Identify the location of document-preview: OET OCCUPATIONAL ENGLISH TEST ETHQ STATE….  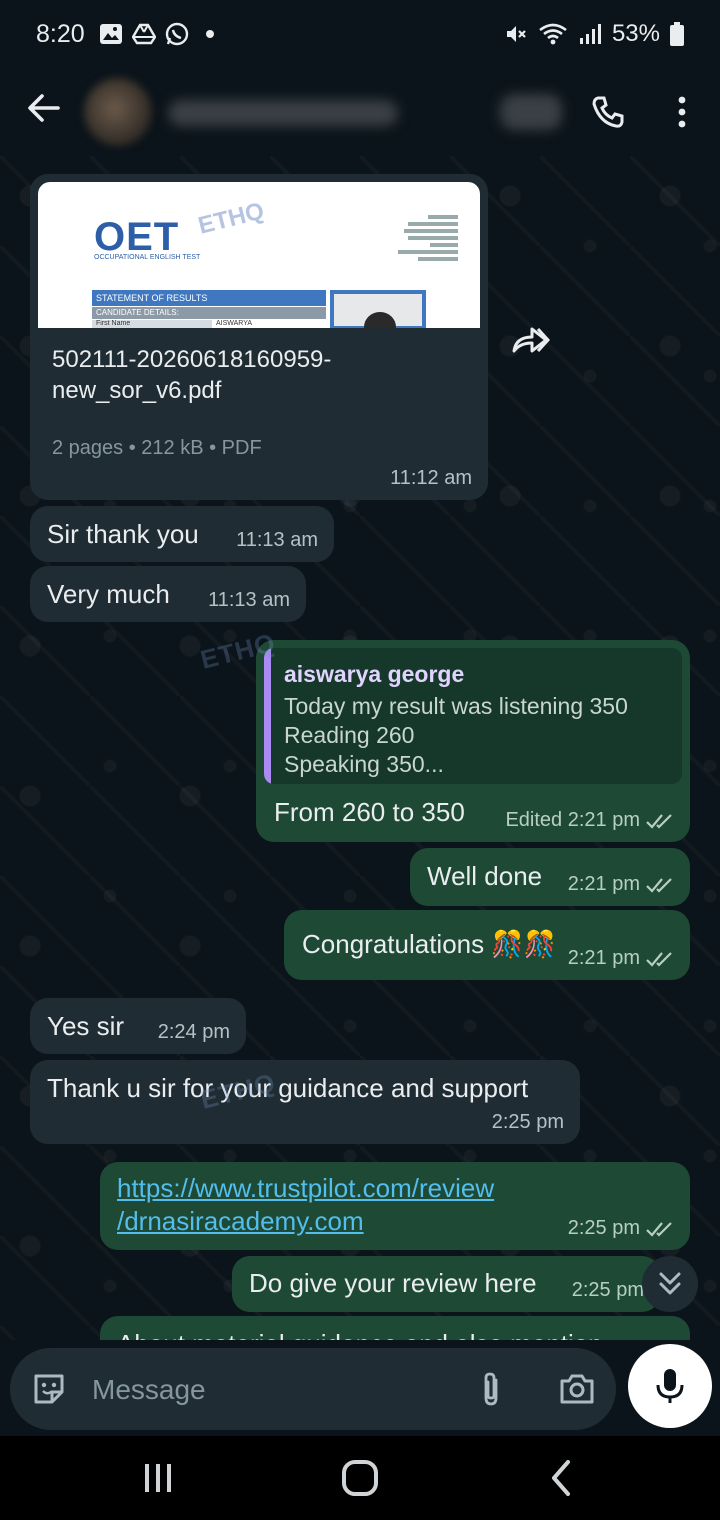
(259, 255).